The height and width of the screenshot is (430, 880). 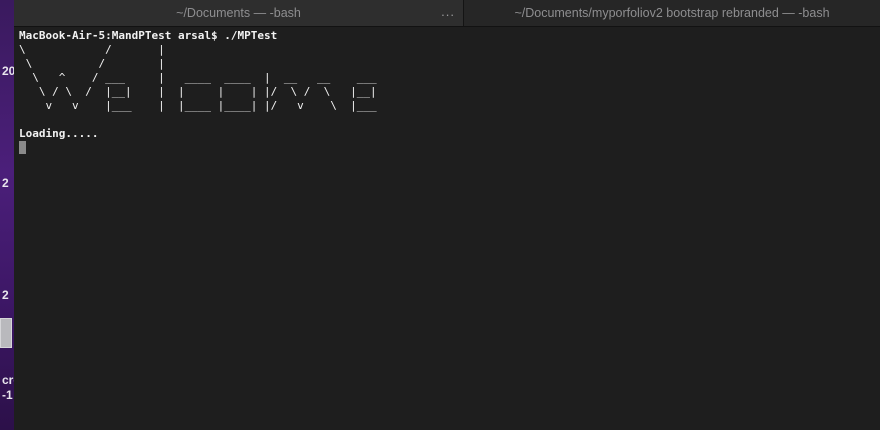 I want to click on ascii-art-line: \ / \ / |__| | | | | |/ \ / \ |__|, so click(x=198, y=91).